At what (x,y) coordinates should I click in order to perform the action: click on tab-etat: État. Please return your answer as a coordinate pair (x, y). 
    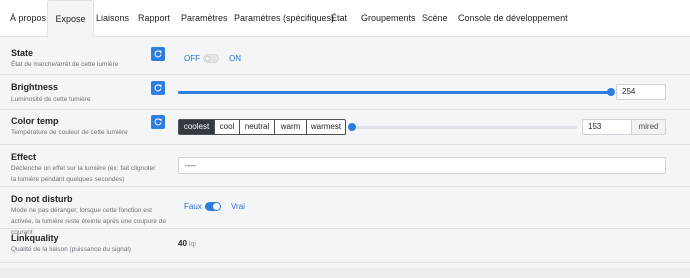
    Looking at the image, I should click on (339, 18).